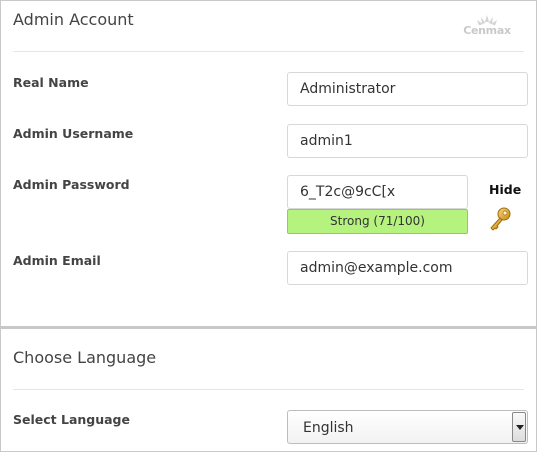 This screenshot has width=537, height=452. I want to click on real-name-input, so click(407, 89).